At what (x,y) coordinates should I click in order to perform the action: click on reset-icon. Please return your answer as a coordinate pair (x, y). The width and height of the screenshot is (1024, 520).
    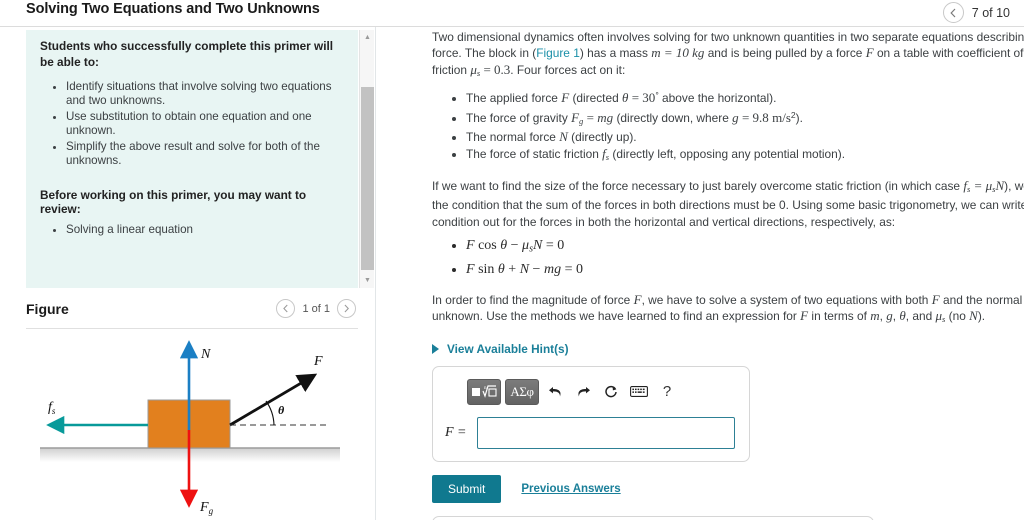
    Looking at the image, I should click on (611, 391).